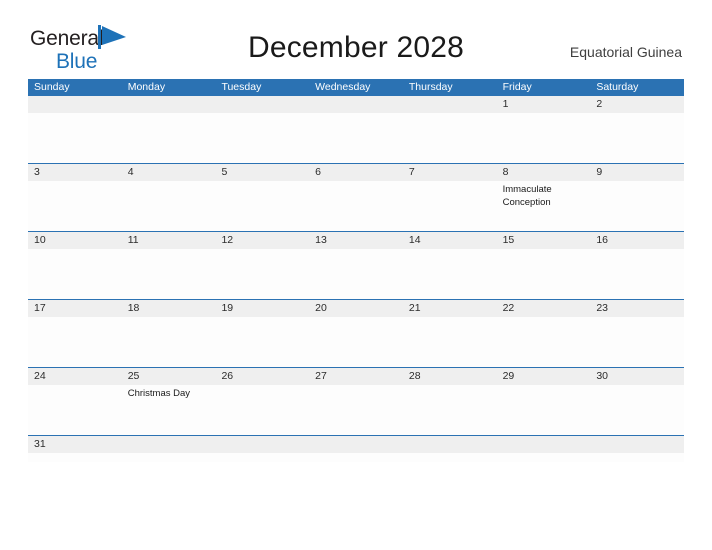 The height and width of the screenshot is (550, 712). What do you see at coordinates (617, 87) in the screenshot?
I see `weekday-header-saturday: Saturday` at bounding box center [617, 87].